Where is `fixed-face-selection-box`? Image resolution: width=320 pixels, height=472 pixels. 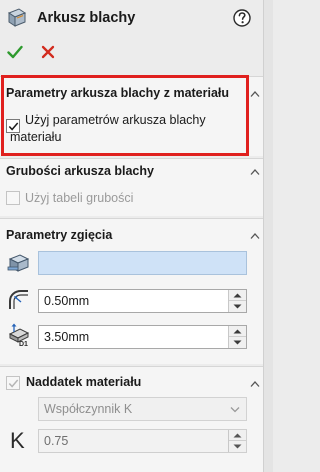 fixed-face-selection-box is located at coordinates (142, 263).